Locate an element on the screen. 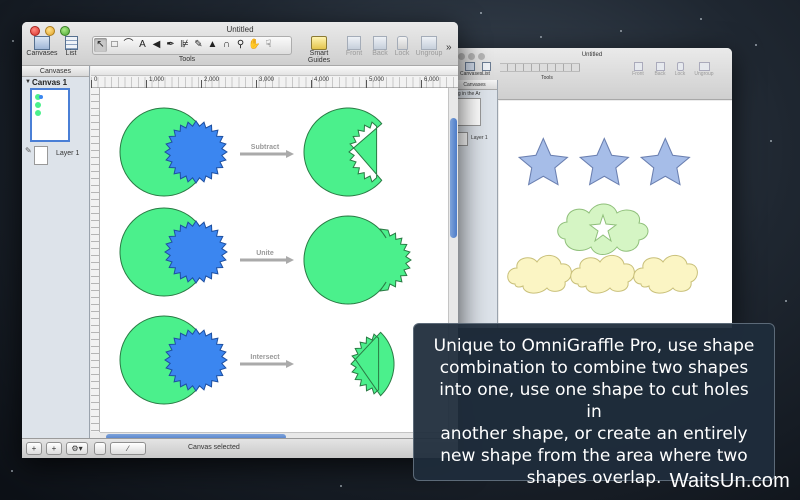  window-title: Untitled is located at coordinates (240, 29).